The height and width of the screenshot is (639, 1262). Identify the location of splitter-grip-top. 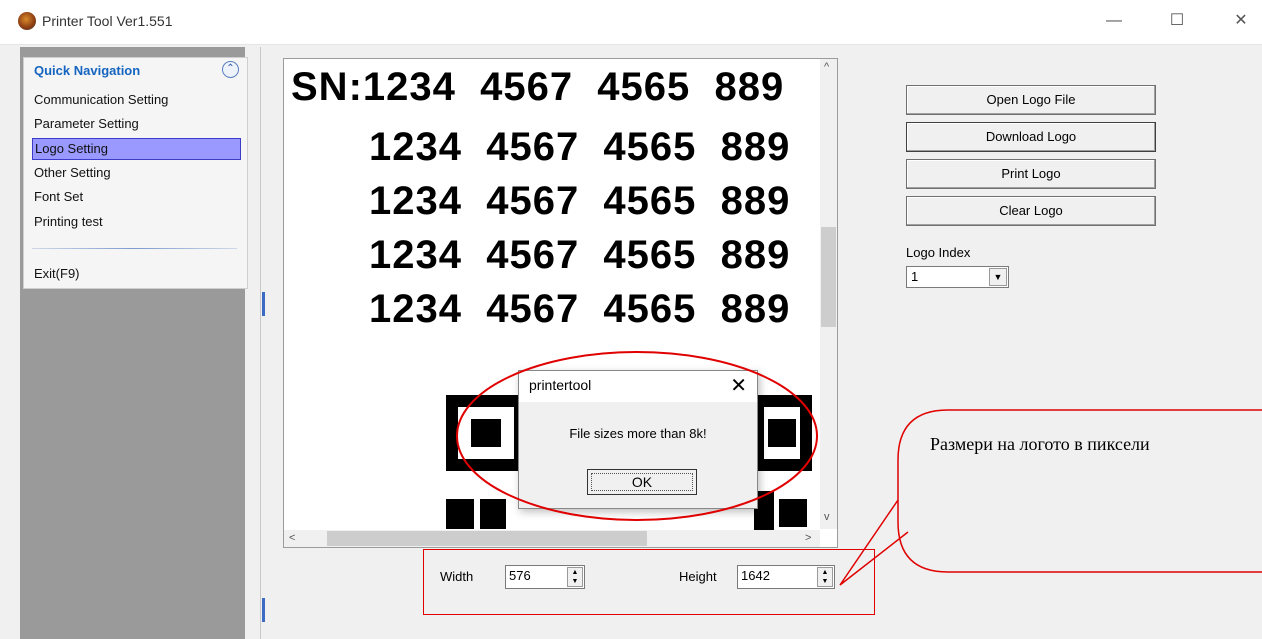
(263, 304).